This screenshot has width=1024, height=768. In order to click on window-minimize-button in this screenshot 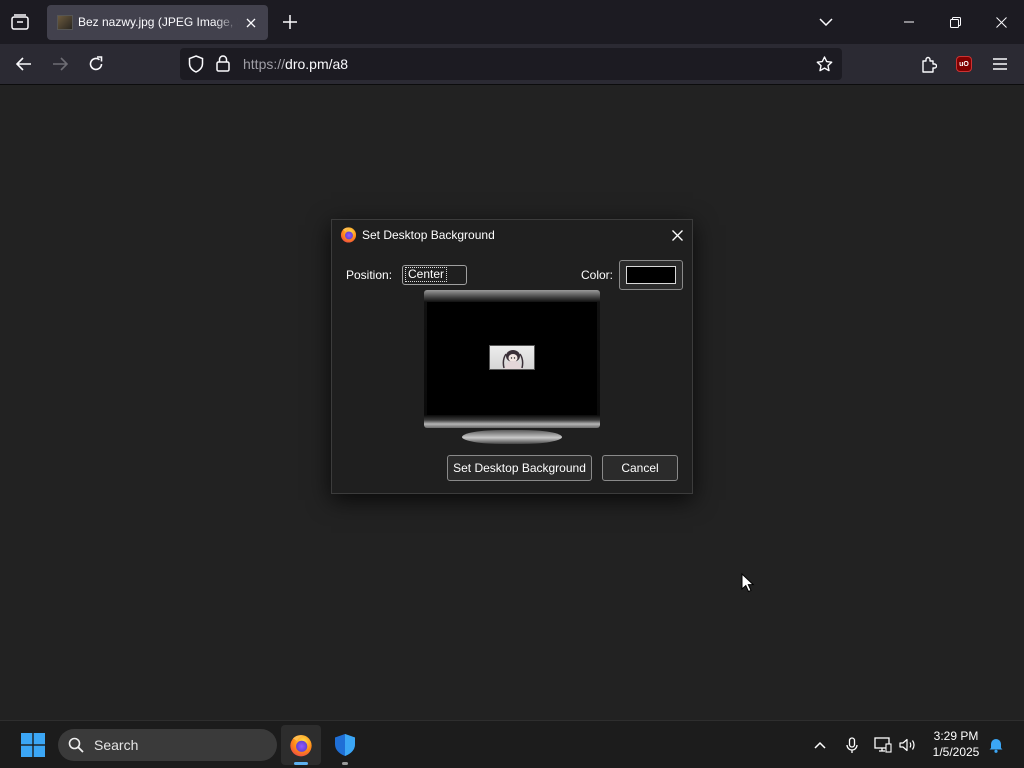, I will do `click(909, 22)`.